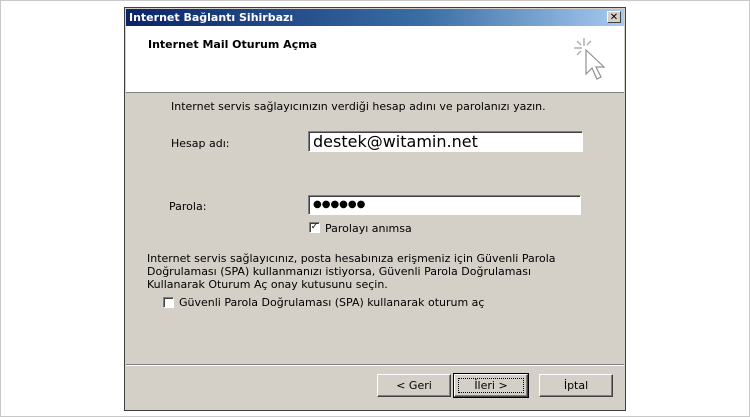 The height and width of the screenshot is (417, 750). I want to click on window-title: Internet Bağlantı Sihirbazı, so click(211, 17).